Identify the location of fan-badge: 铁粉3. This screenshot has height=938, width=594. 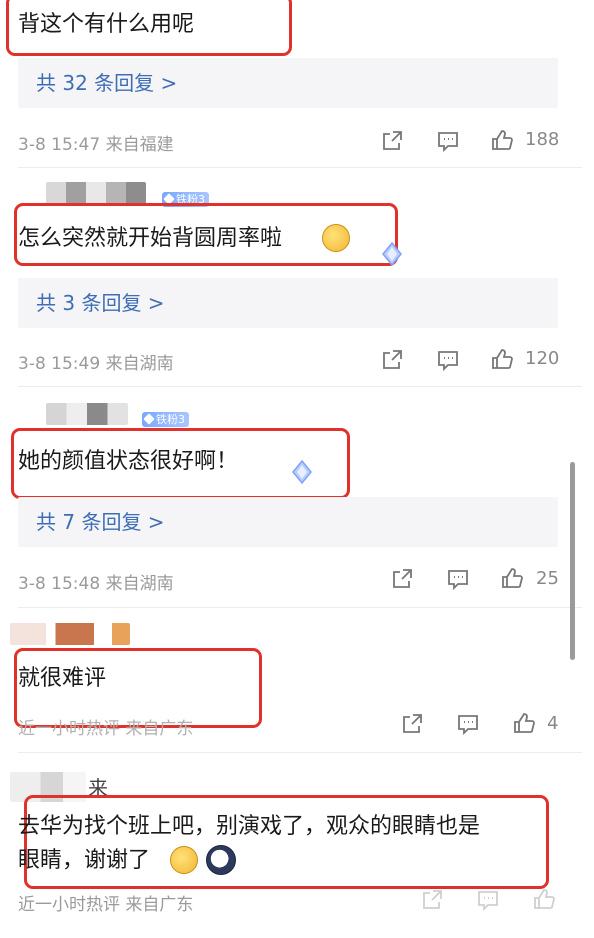
(165, 419).